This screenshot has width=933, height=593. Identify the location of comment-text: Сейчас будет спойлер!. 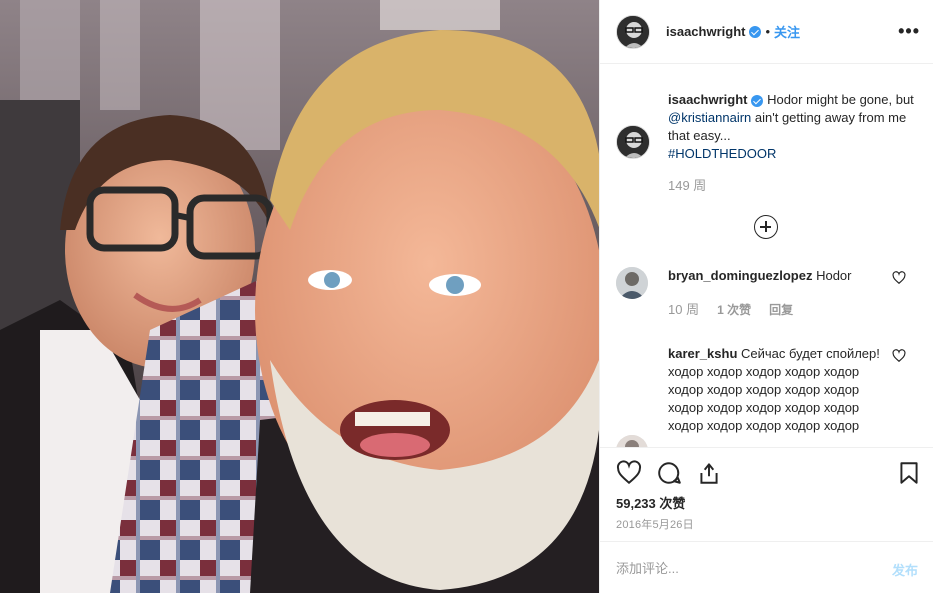
(808, 353).